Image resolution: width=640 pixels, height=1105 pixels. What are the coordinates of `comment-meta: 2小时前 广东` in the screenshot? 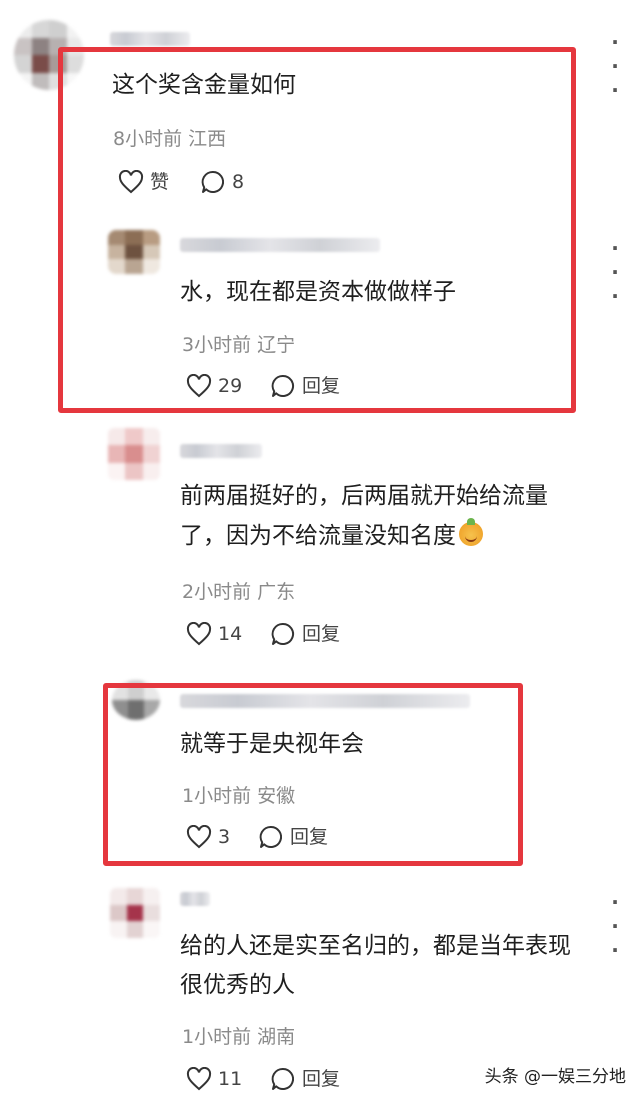 It's located at (239, 592).